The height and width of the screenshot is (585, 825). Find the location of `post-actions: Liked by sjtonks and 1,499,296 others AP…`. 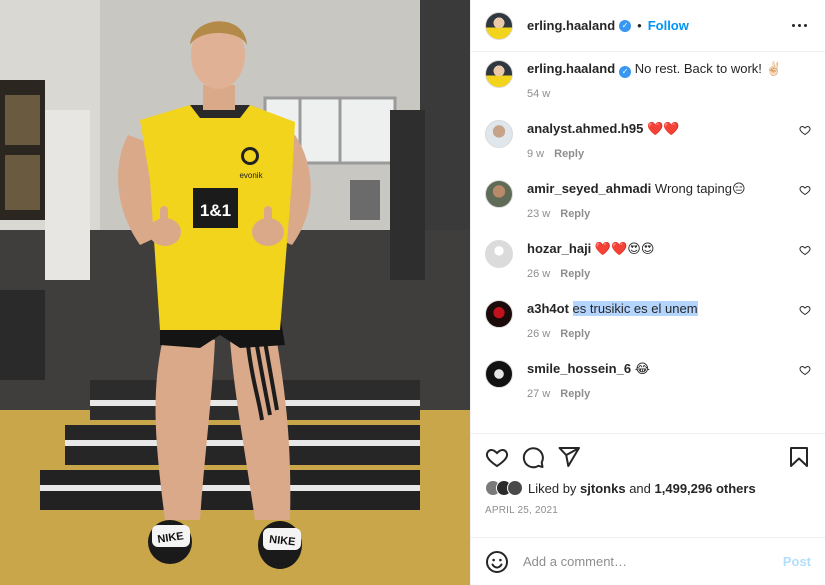

post-actions: Liked by sjtonks and 1,499,296 others AP… is located at coordinates (648, 485).